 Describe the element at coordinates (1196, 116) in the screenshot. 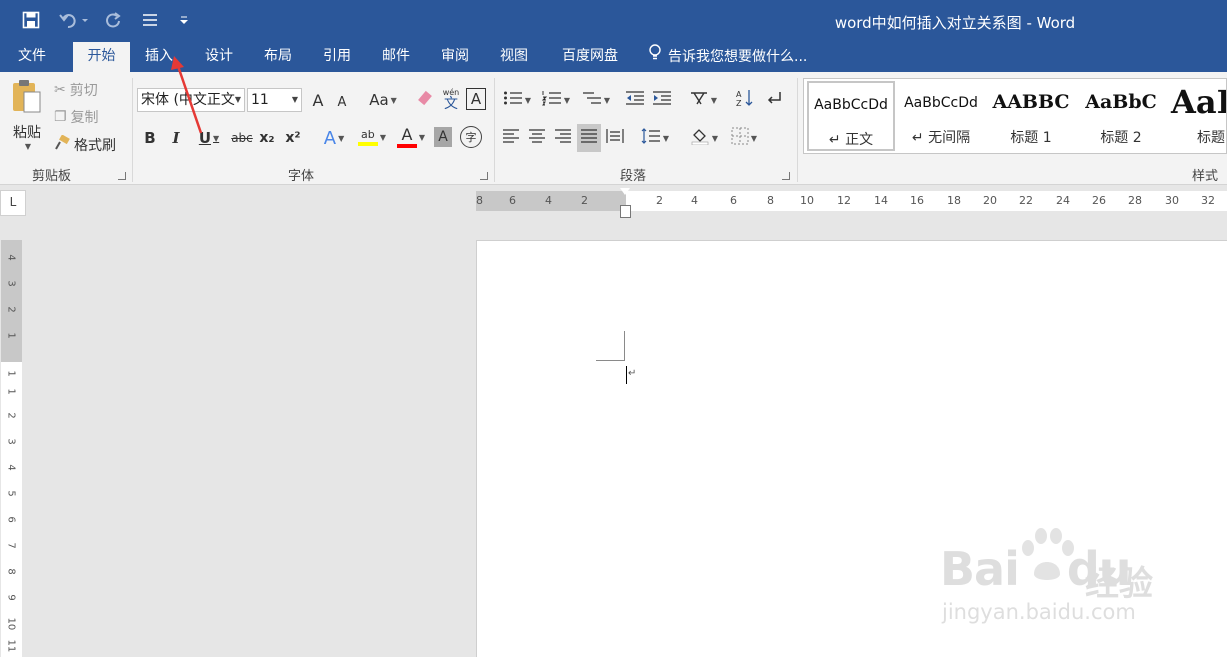

I see `style-title: AaE 标题` at that location.